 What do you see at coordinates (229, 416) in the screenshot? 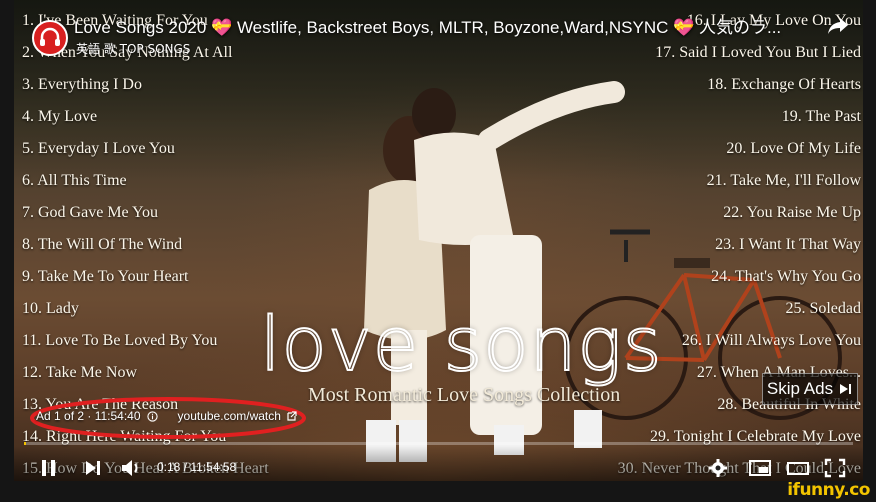
I see `ad-link: youtube.com/watch` at bounding box center [229, 416].